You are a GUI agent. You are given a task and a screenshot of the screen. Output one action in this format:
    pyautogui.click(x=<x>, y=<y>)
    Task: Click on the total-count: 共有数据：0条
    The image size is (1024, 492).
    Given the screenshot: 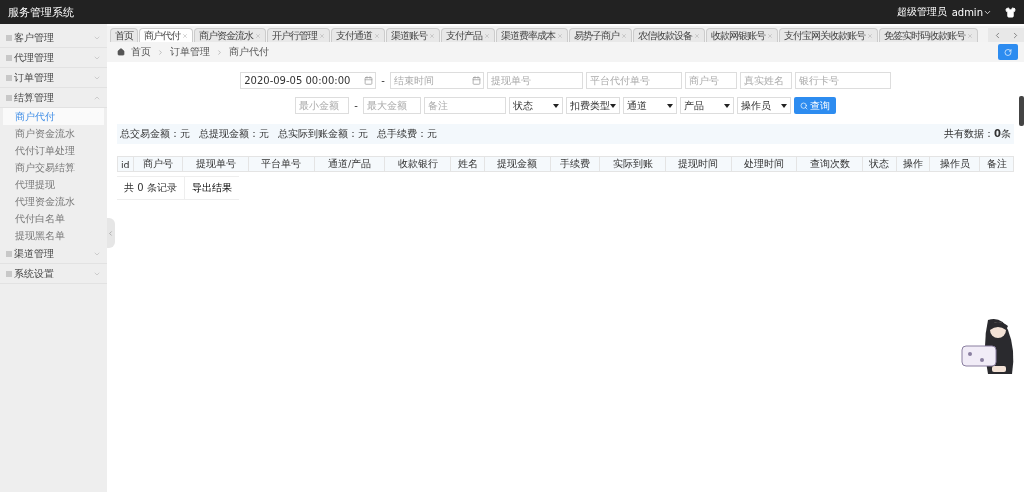 What is the action you would take?
    pyautogui.click(x=977, y=134)
    